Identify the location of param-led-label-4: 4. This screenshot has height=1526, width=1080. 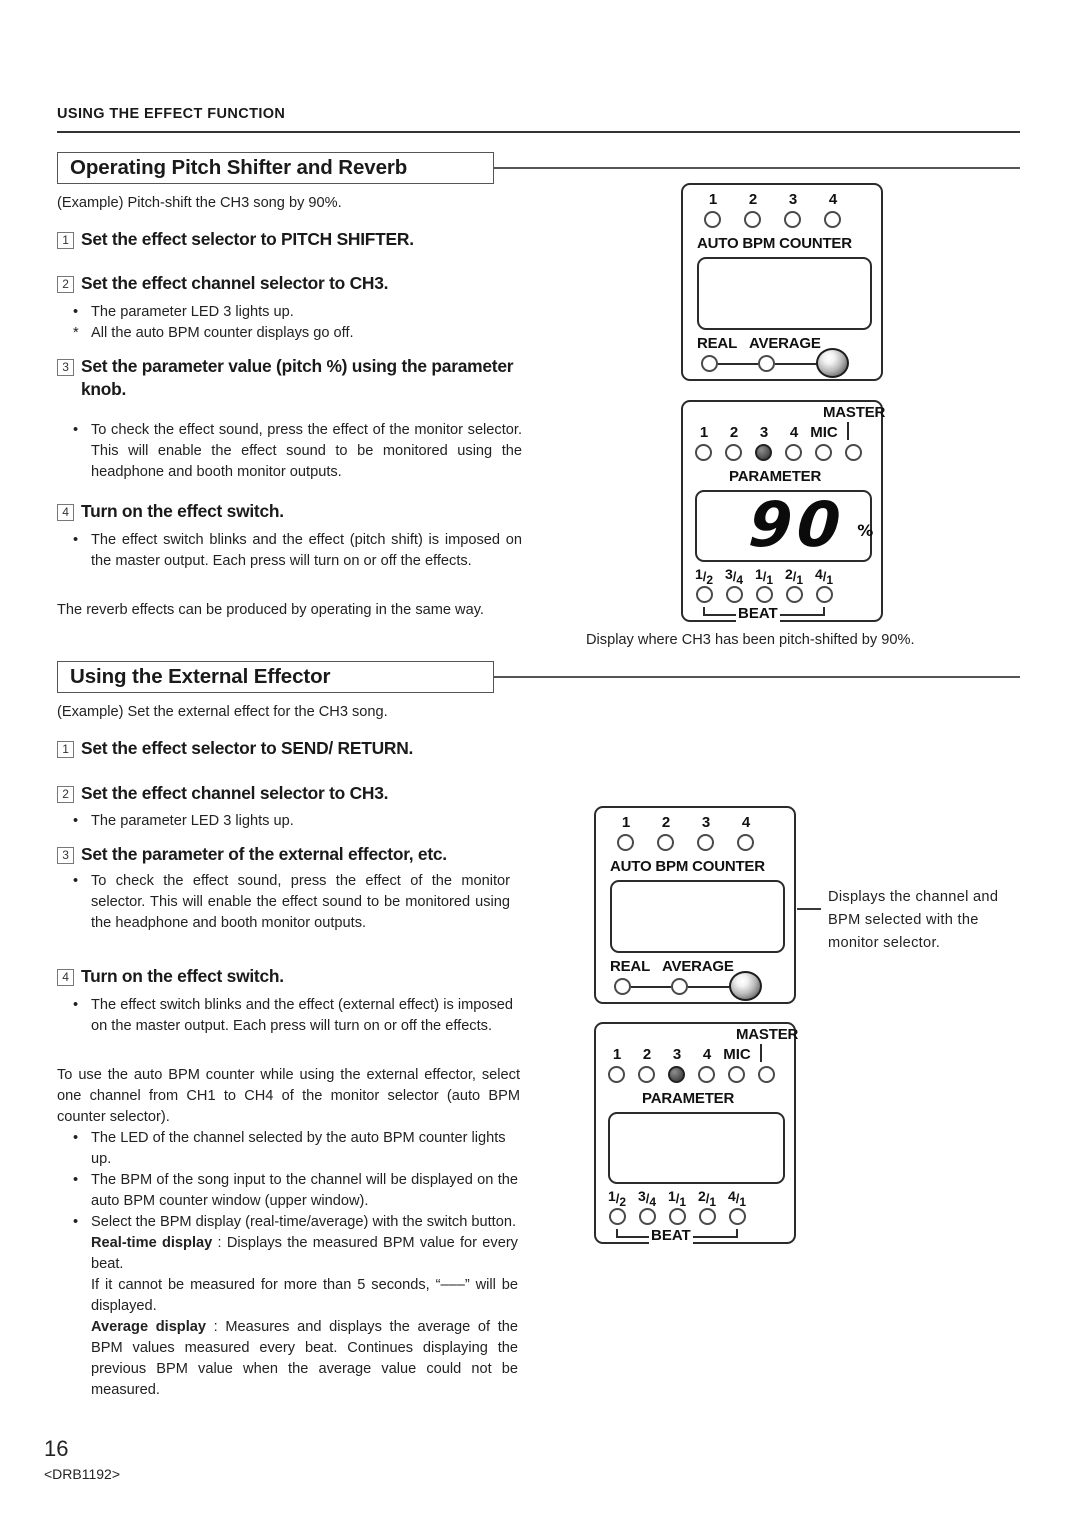
(707, 1054).